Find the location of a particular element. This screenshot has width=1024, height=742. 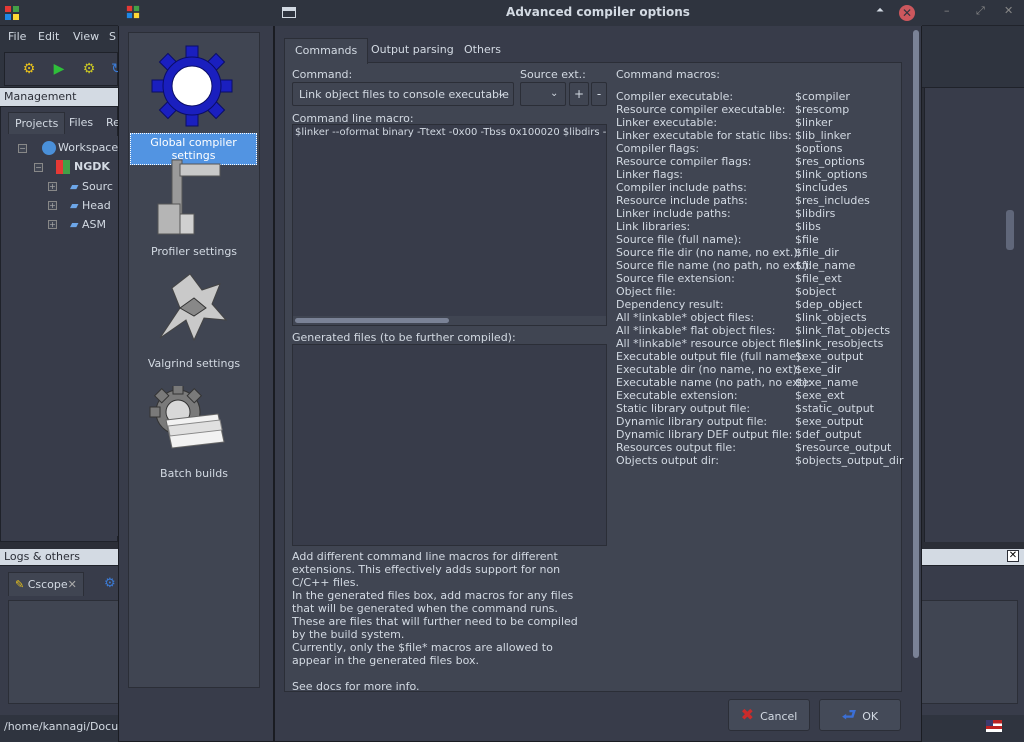

macro-name: Compiler flags: is located at coordinates (658, 148).